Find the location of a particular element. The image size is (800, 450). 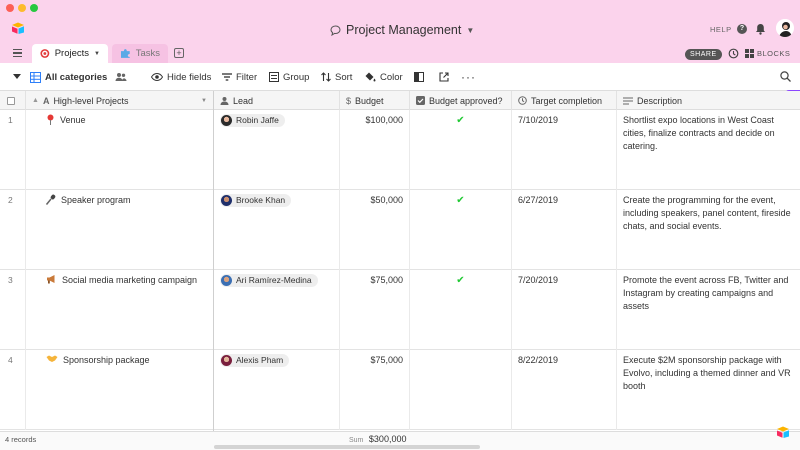

approved-checkbox is located at coordinates (461, 390).